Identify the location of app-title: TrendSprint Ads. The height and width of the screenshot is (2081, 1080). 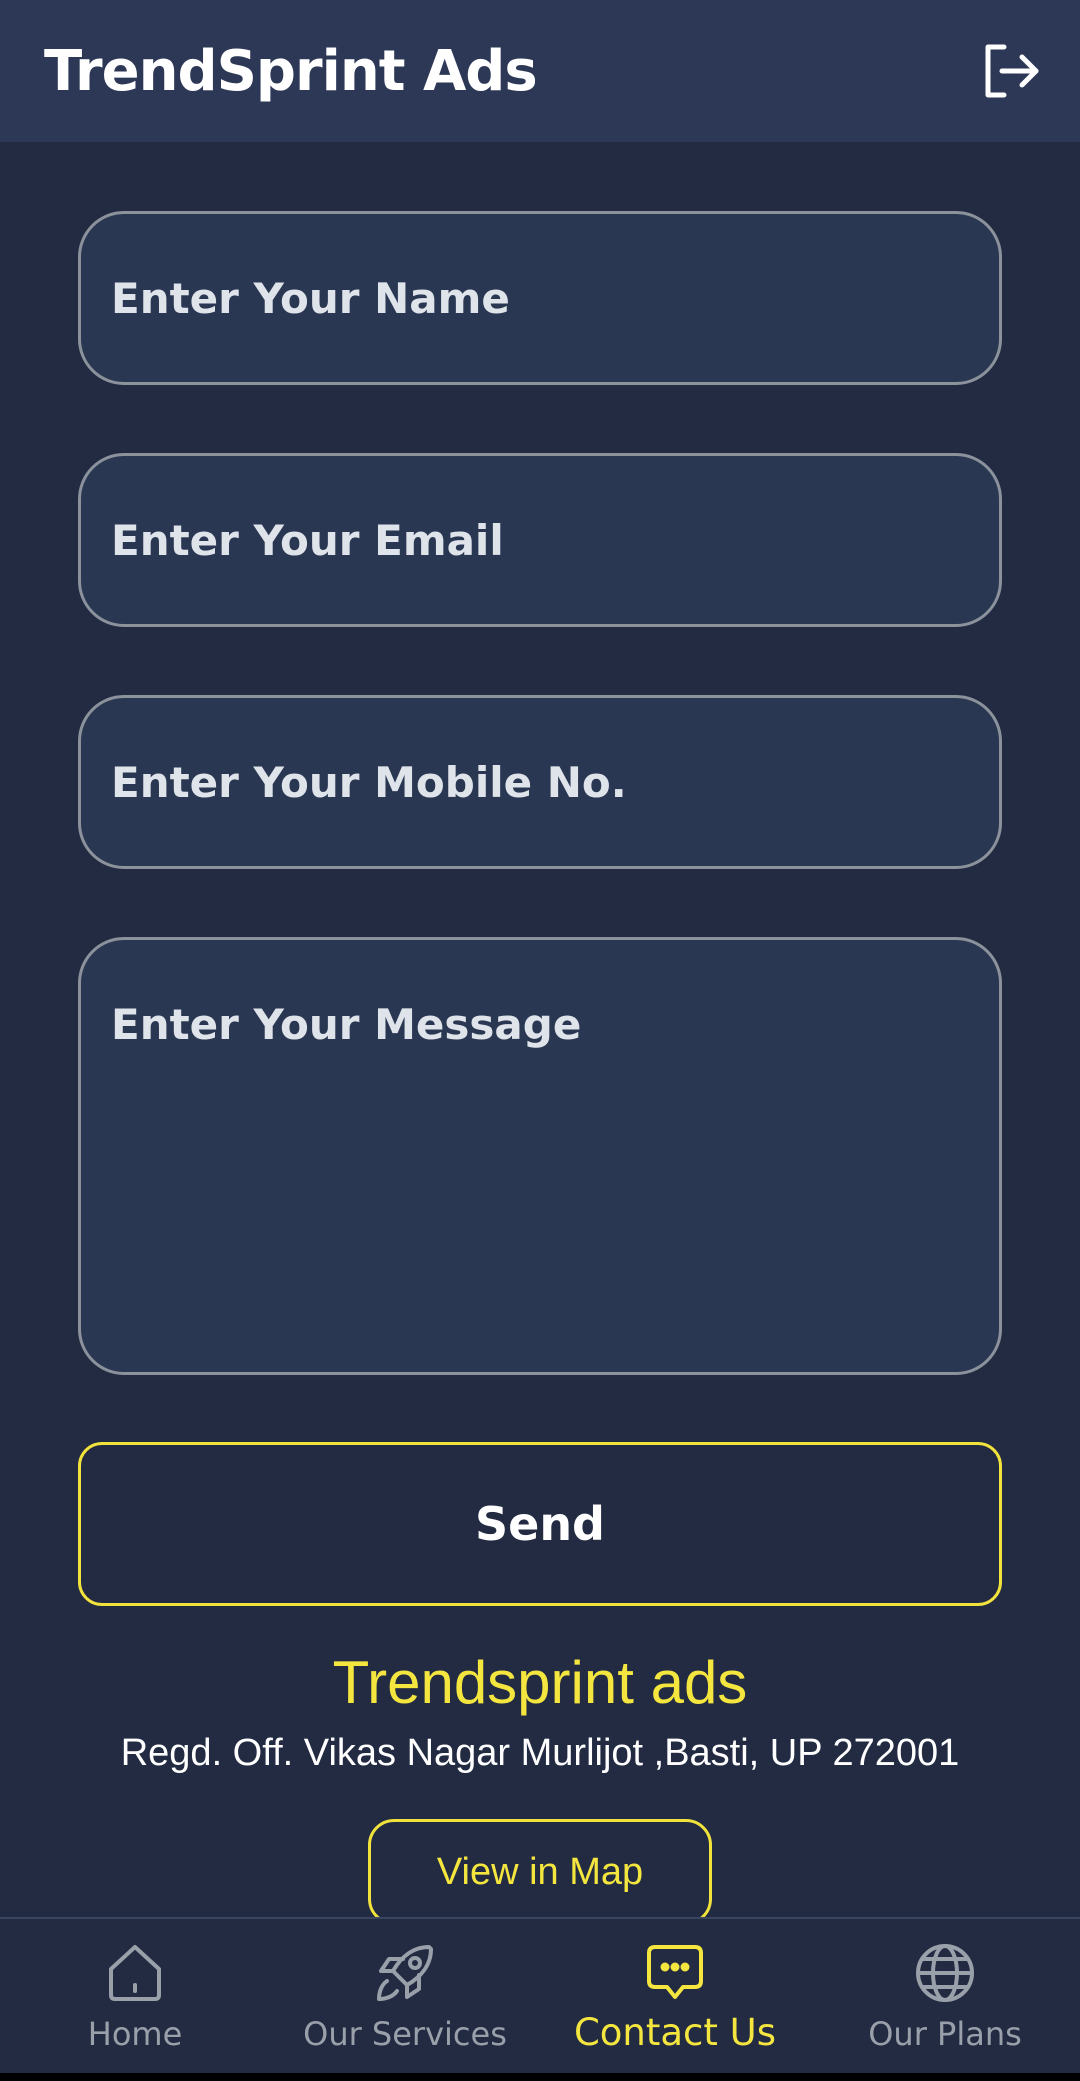
(291, 71).